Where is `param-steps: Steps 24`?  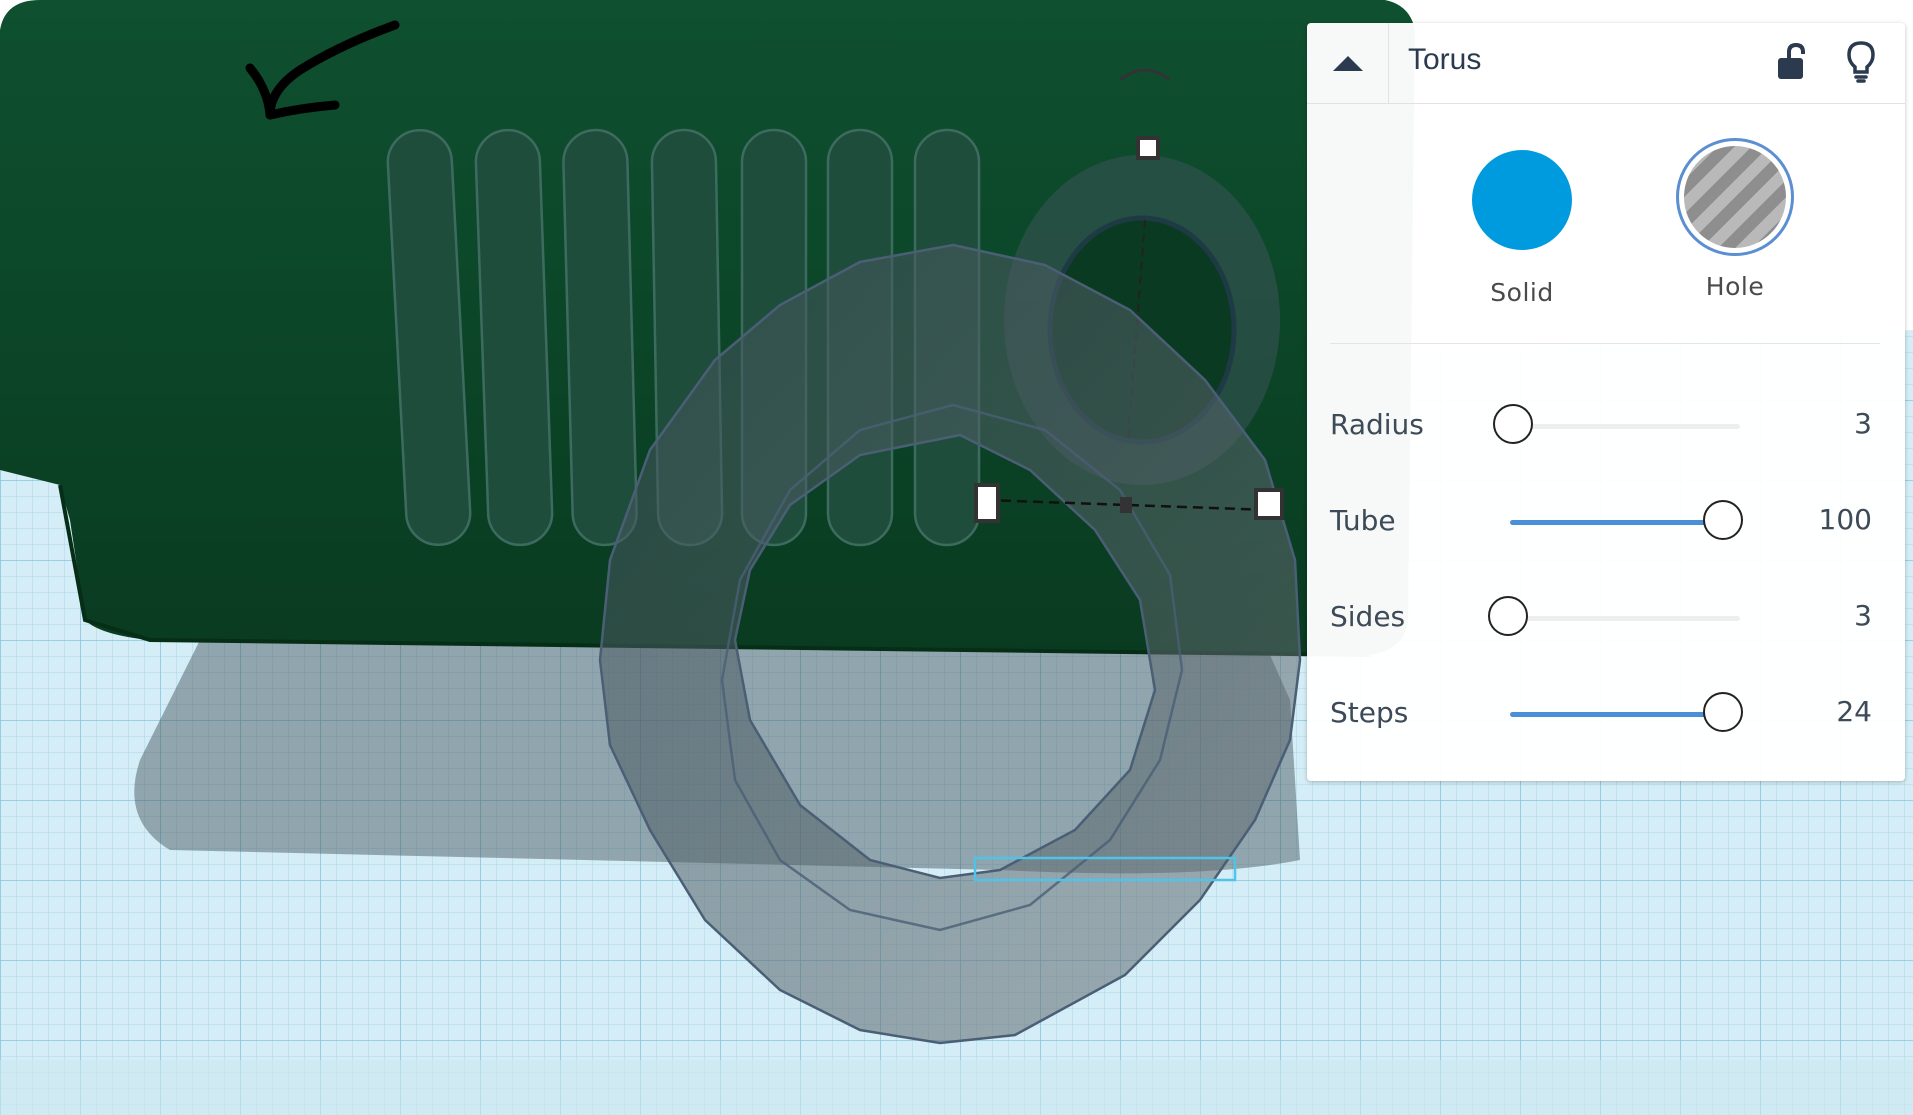 param-steps: Steps 24 is located at coordinates (1605, 714).